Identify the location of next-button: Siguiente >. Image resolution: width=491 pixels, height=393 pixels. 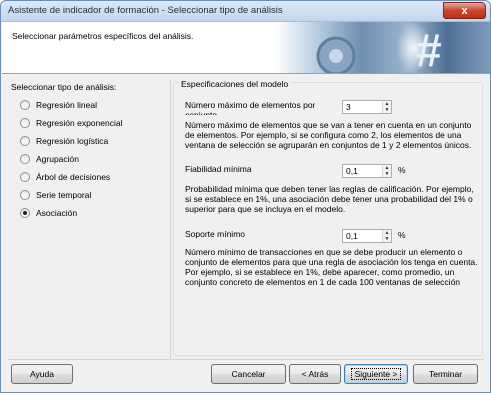
(376, 374).